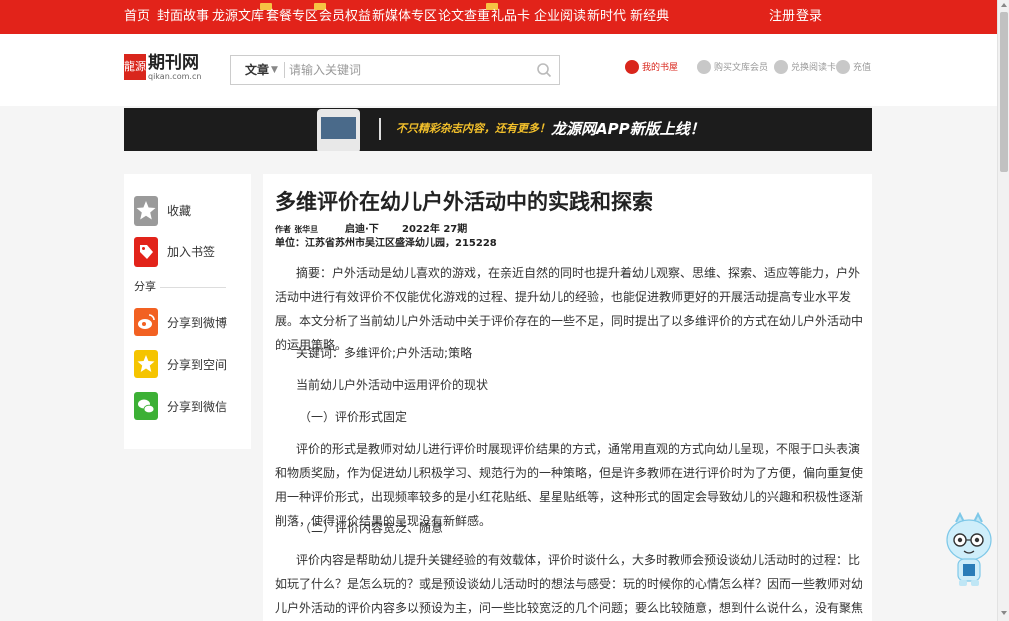 Image resolution: width=1009 pixels, height=621 pixels. I want to click on login-link: 登录, so click(809, 17).